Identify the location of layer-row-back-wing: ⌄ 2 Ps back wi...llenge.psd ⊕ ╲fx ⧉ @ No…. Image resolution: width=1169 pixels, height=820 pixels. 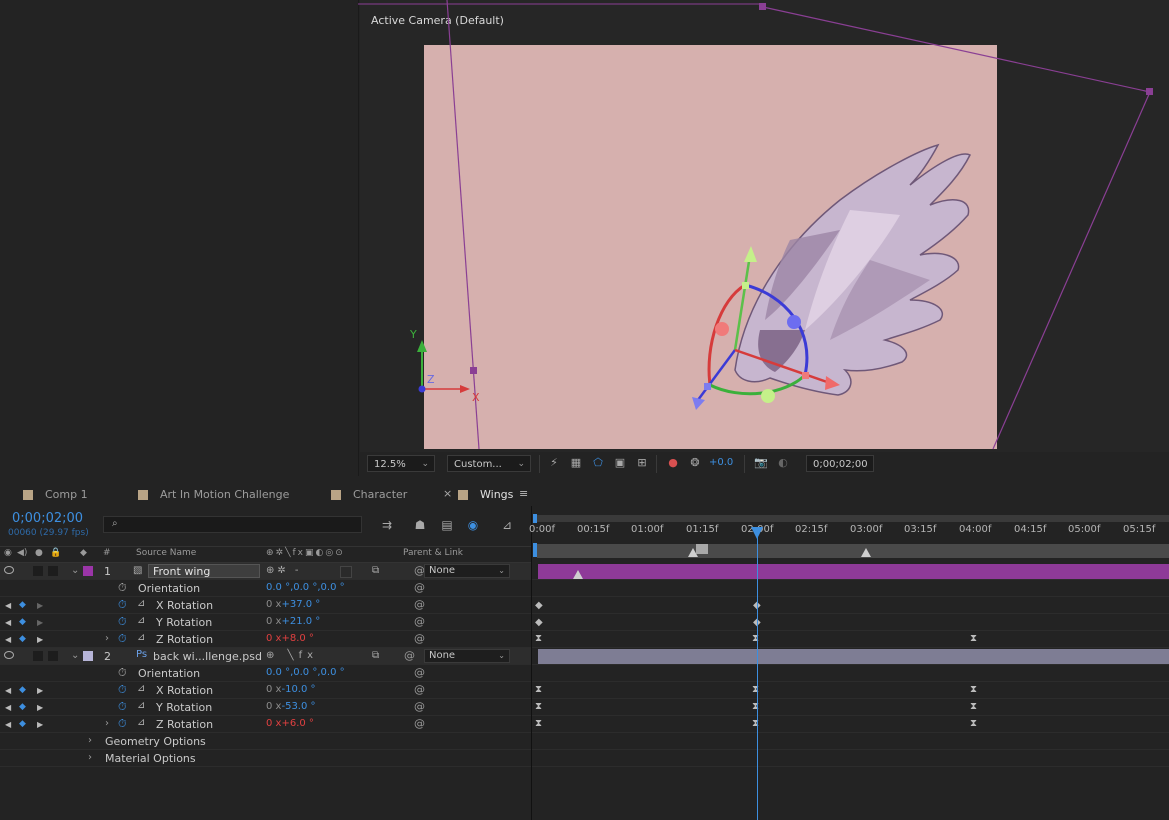
(265, 656).